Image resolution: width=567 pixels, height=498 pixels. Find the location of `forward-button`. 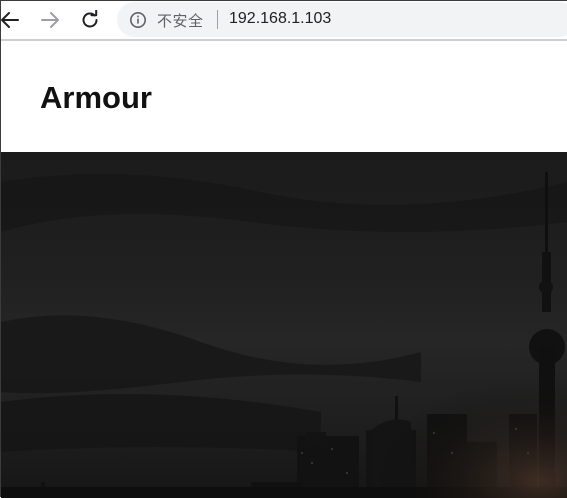

forward-button is located at coordinates (50, 20).